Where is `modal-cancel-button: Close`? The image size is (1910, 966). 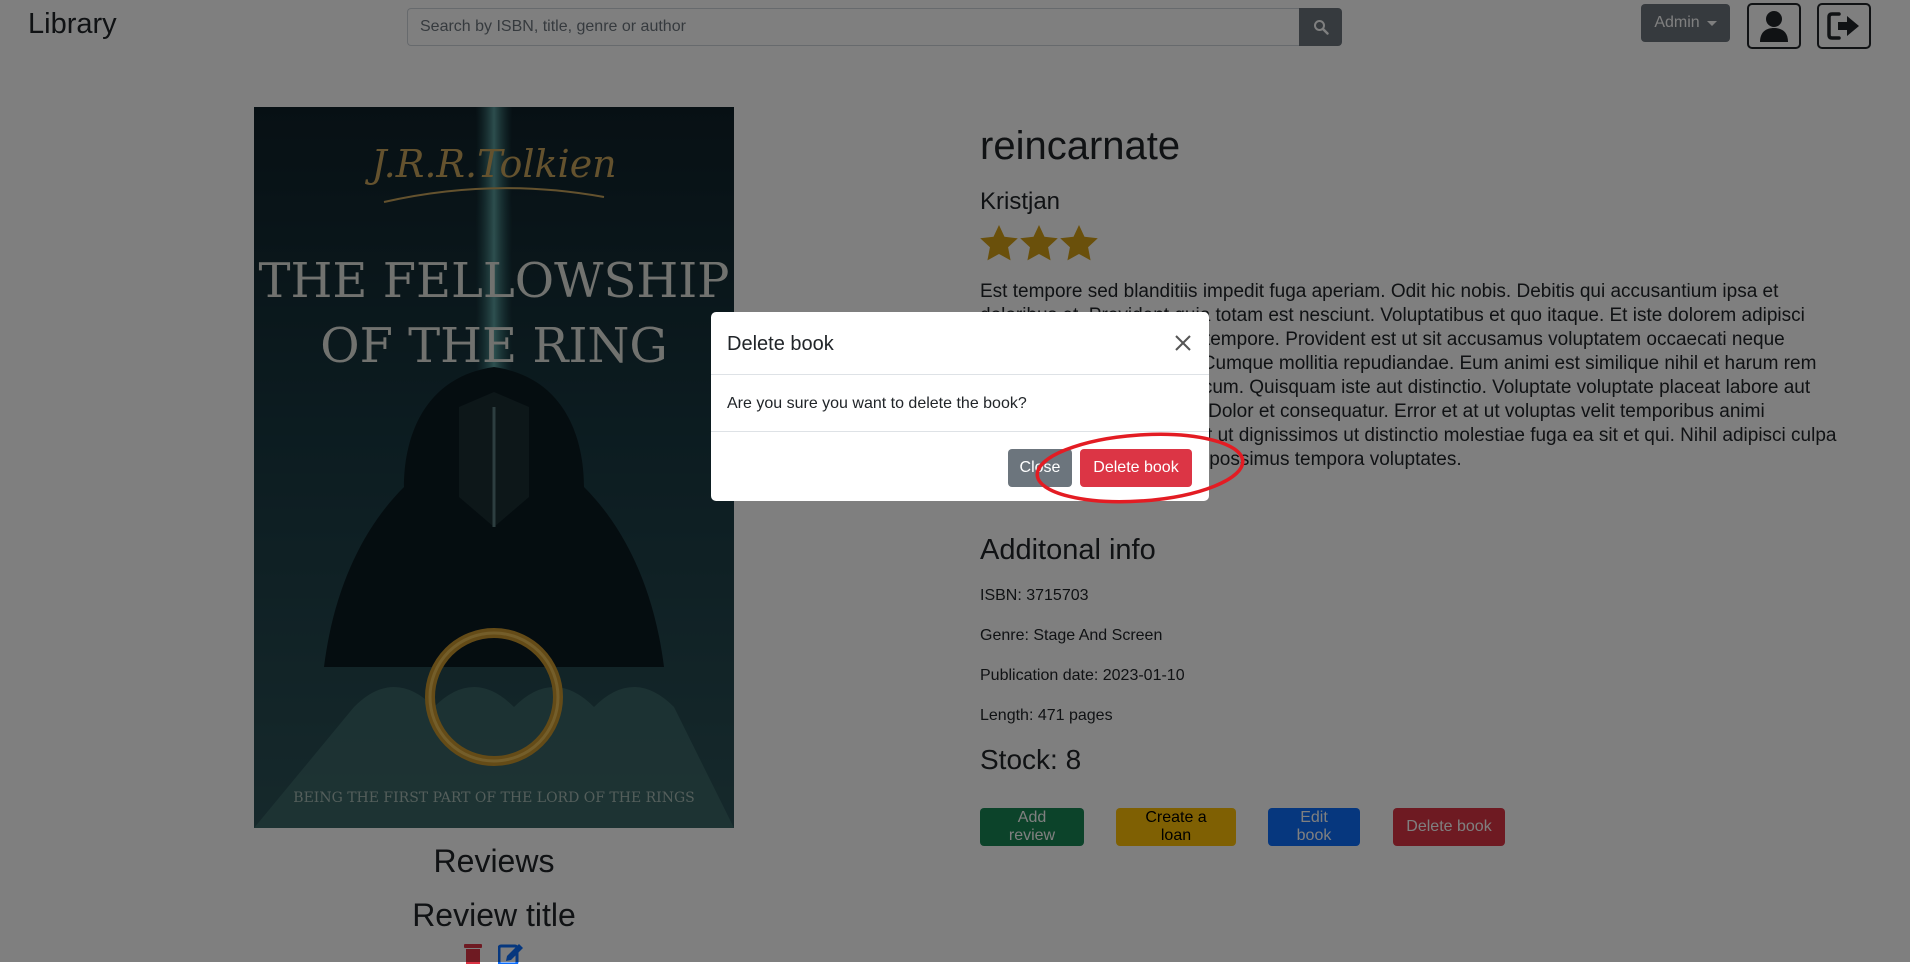
modal-cancel-button: Close is located at coordinates (1040, 468).